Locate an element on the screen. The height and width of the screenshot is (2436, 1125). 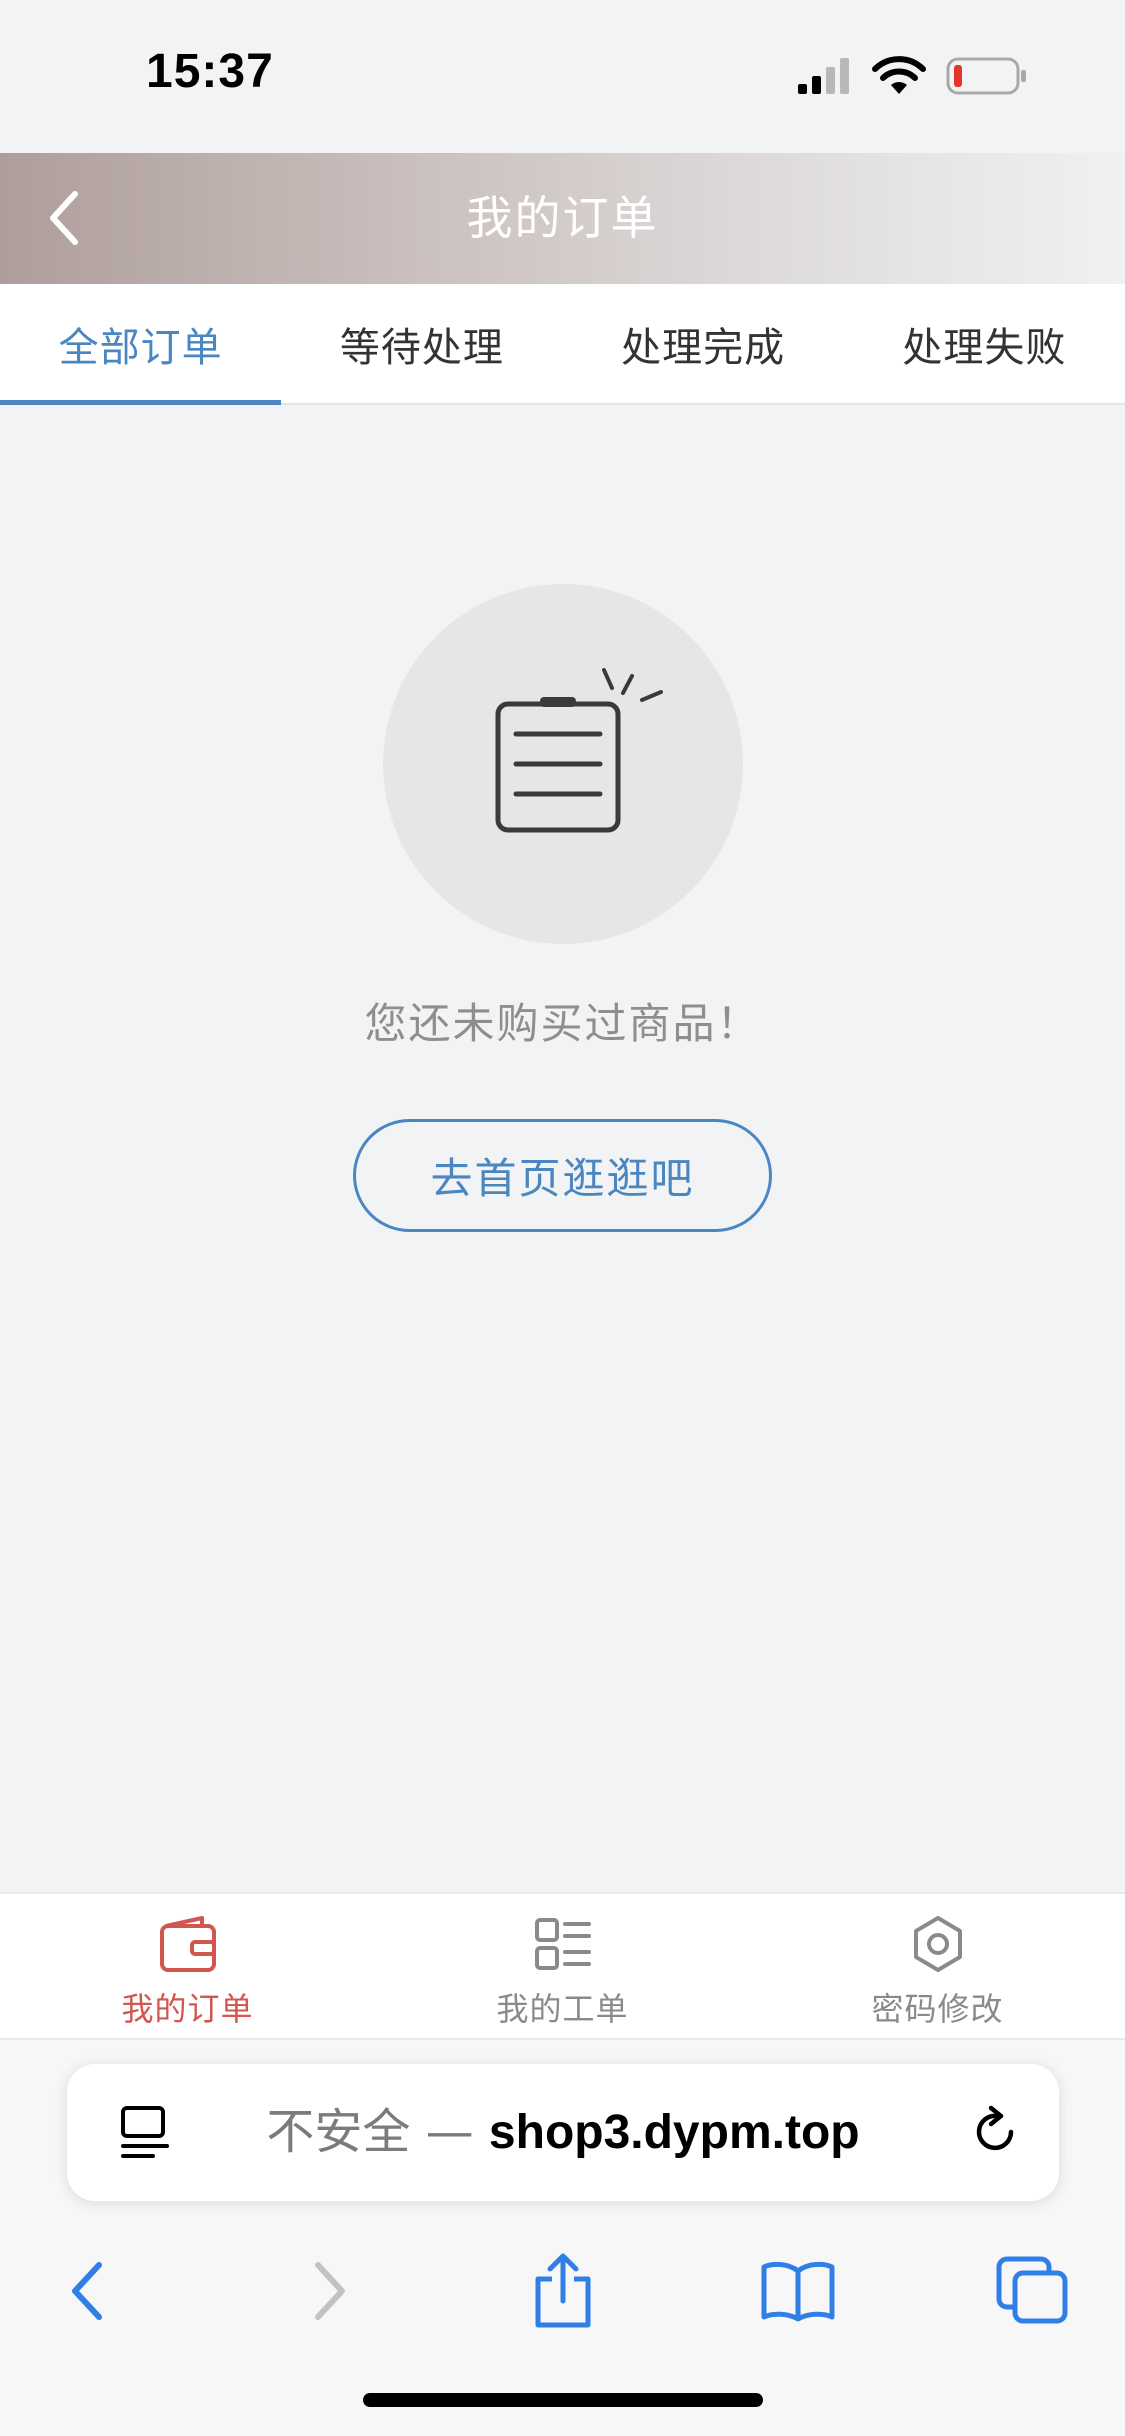
chevron-right-icon is located at coordinates (330, 2291).